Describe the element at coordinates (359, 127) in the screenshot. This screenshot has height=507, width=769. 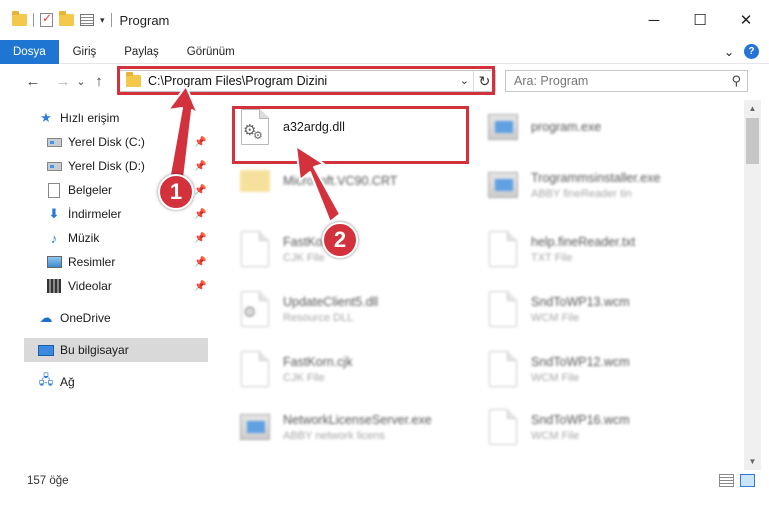
I see `file-item-a32ardg-dll: ⚙ ⚙ a32ardg.dll` at that location.